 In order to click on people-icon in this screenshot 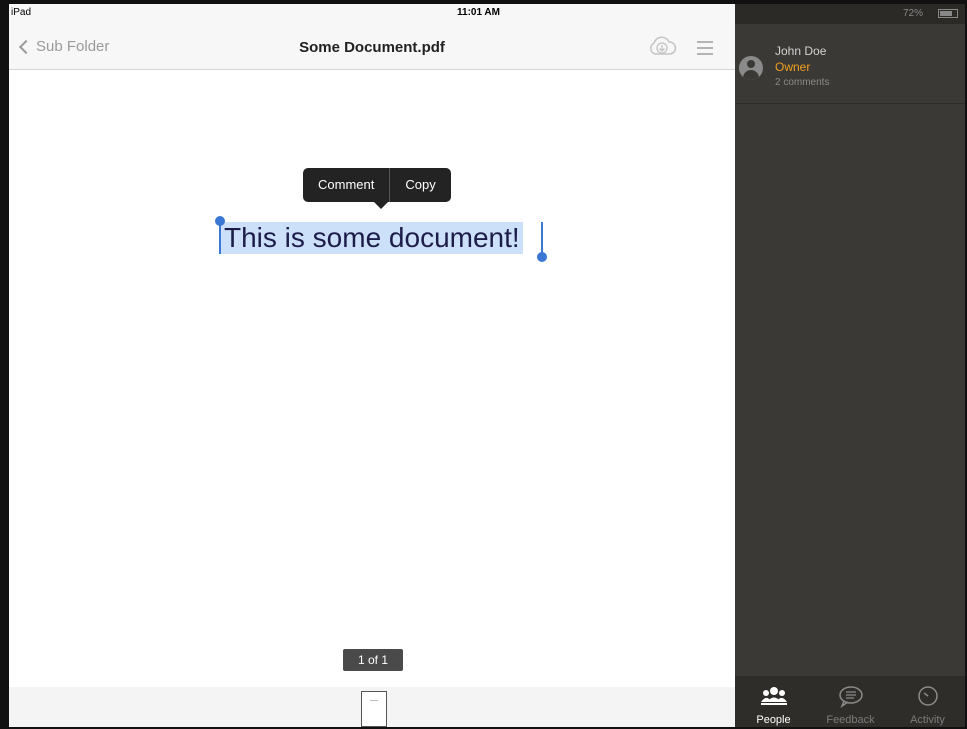, I will do `click(774, 696)`.